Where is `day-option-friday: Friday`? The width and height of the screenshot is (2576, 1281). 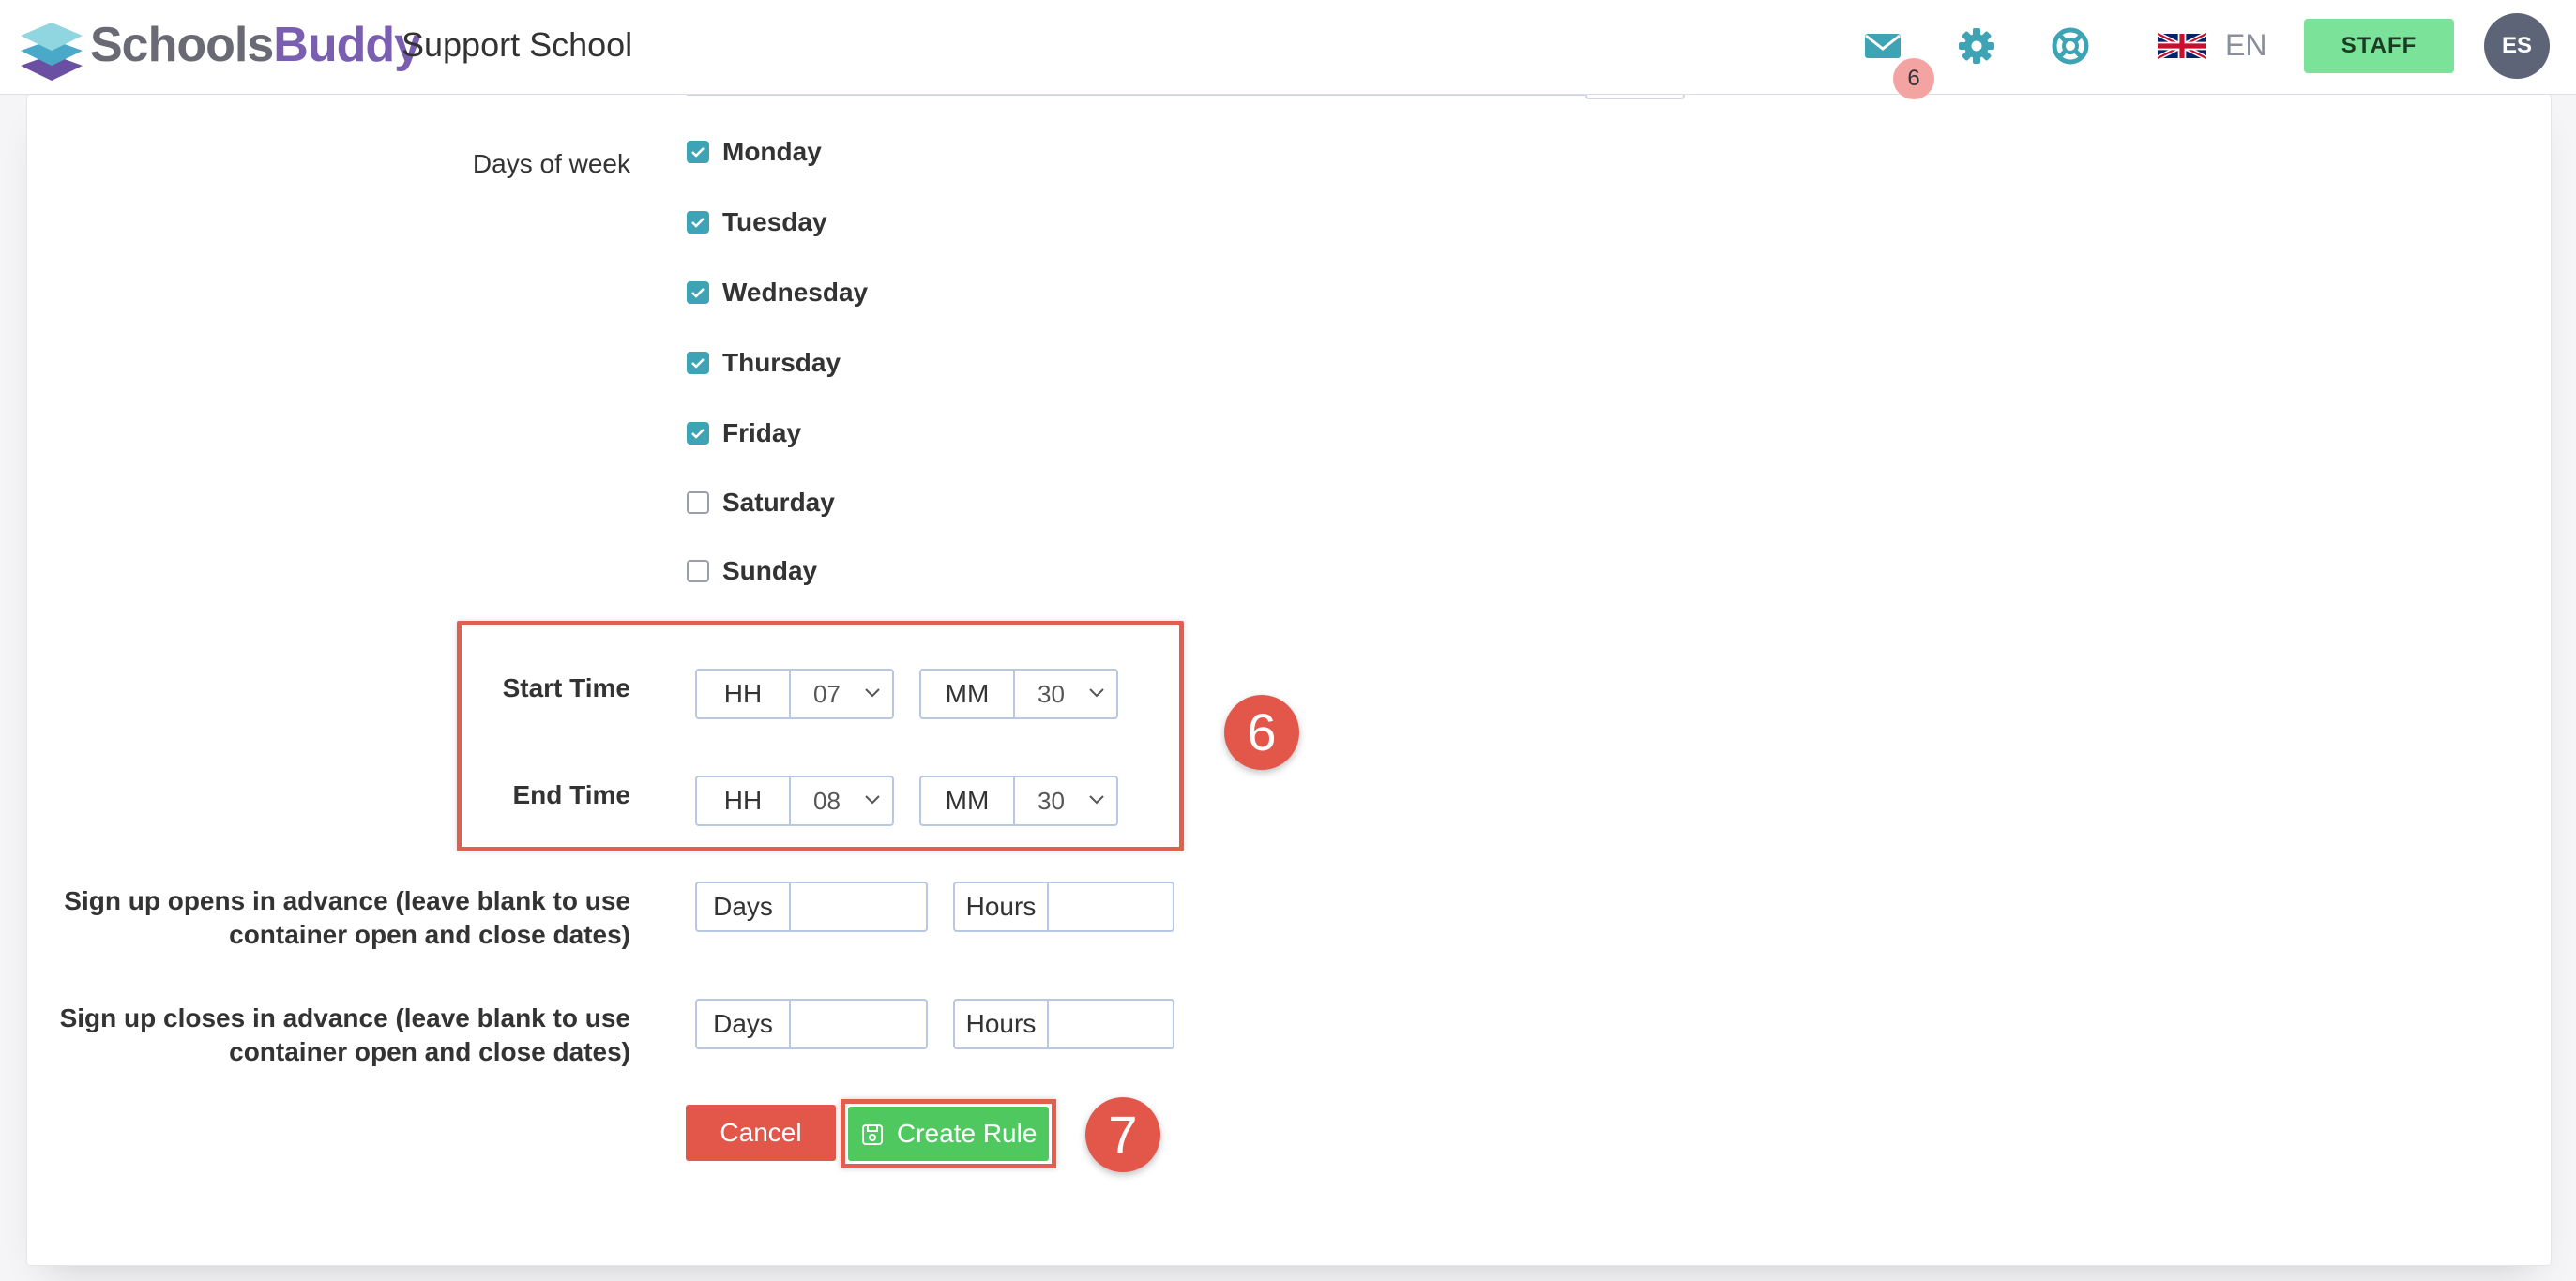
day-option-friday: Friday is located at coordinates (744, 433).